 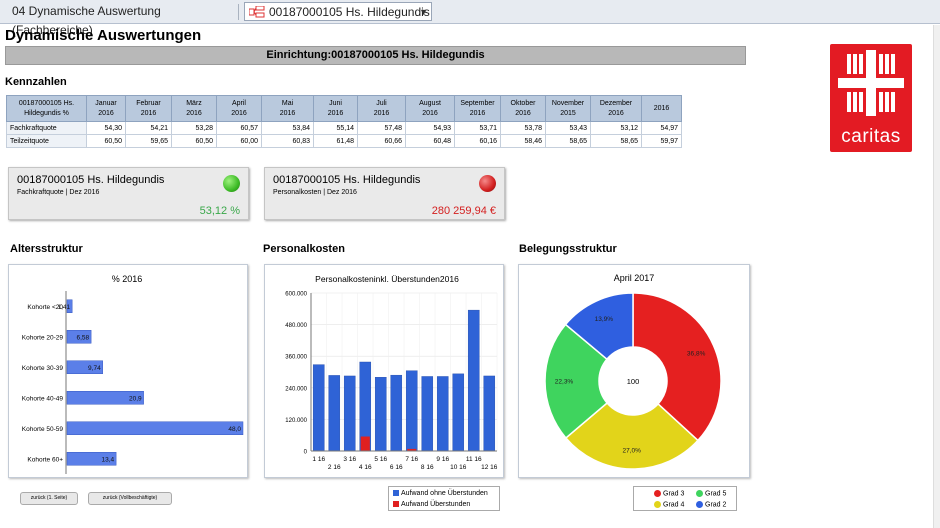 I want to click on vertical-scrollbar, so click(x=936, y=276).